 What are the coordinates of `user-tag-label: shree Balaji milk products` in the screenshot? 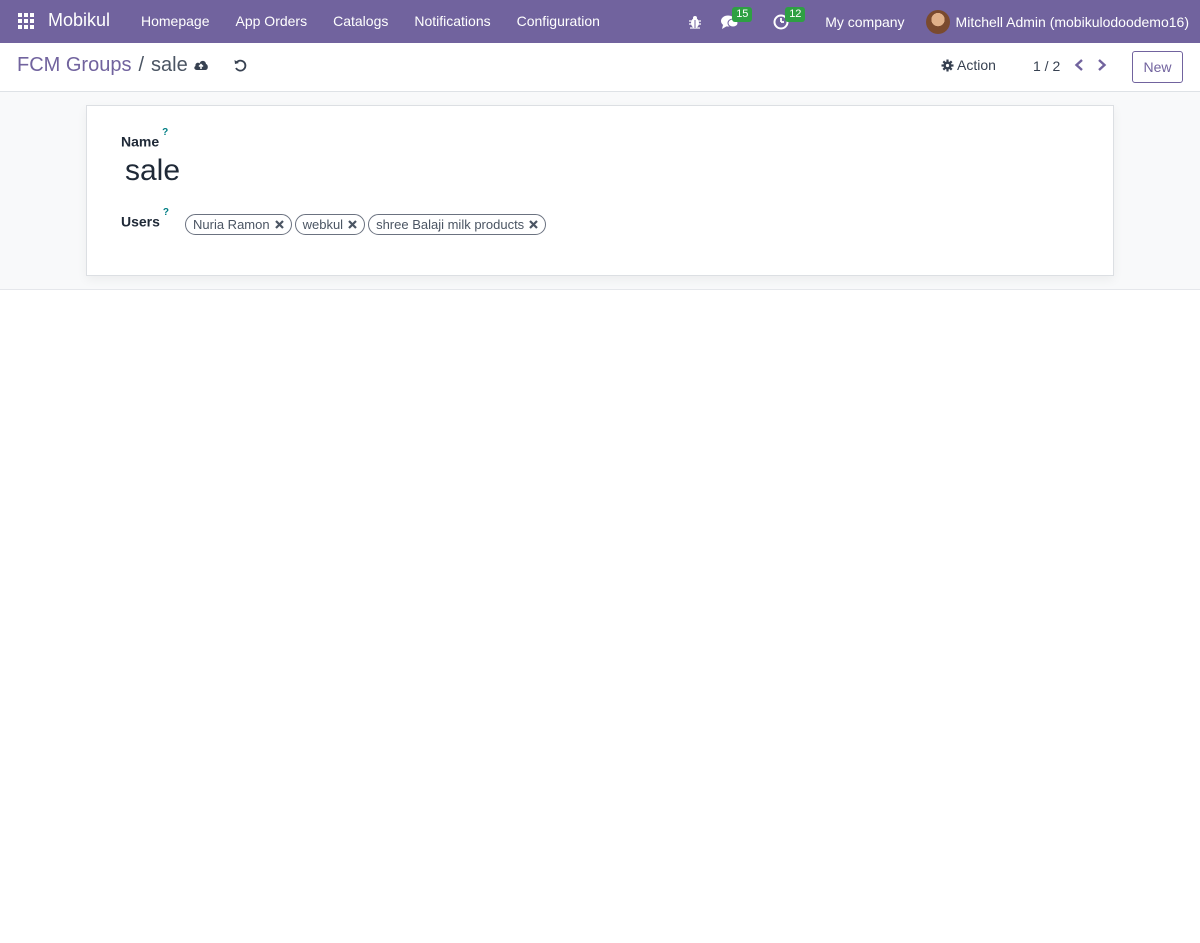 It's located at (450, 224).